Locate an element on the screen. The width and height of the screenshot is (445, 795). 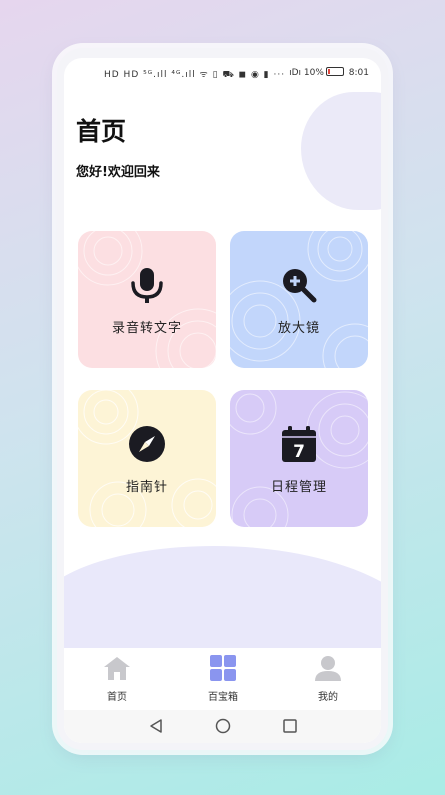
battery-percent: ıDı 10% is located at coordinates (306, 73).